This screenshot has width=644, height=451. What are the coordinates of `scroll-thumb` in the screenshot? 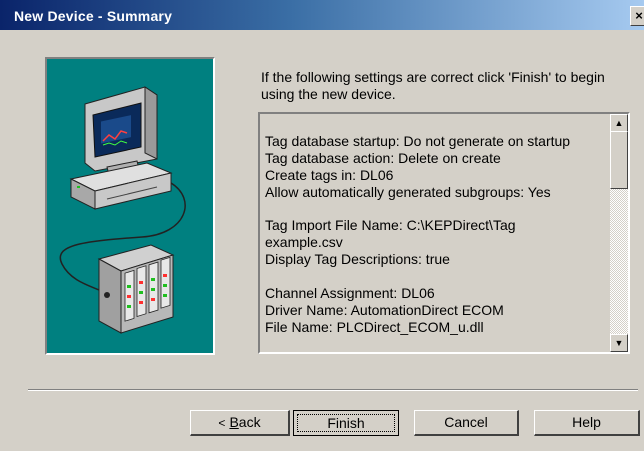 It's located at (619, 160).